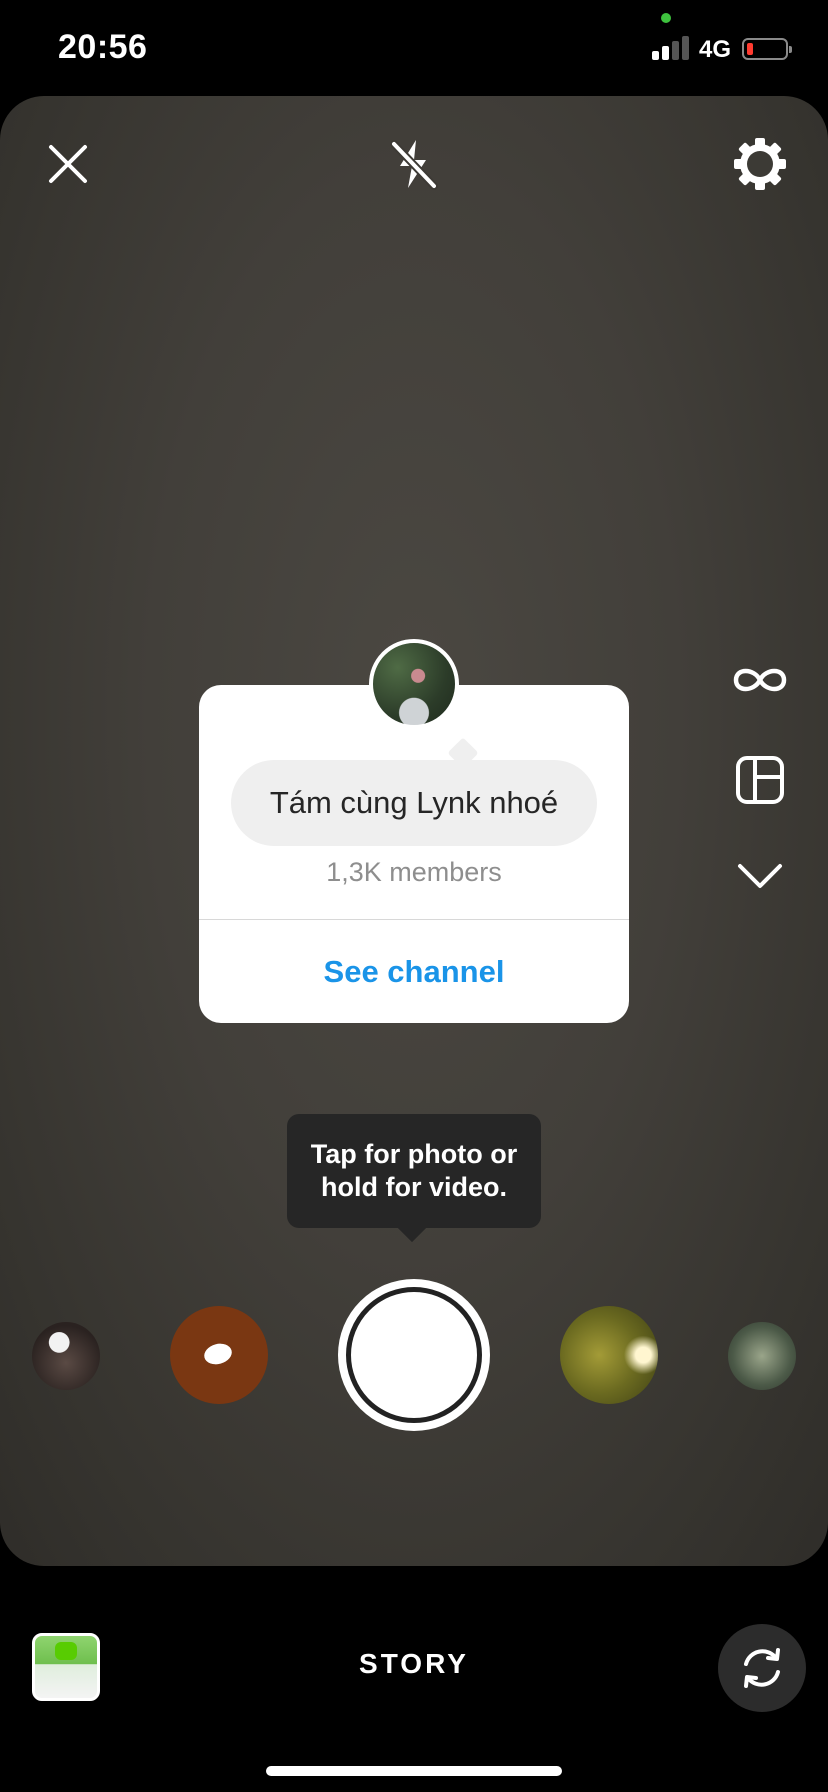  I want to click on shutter-button, so click(414, 1355).